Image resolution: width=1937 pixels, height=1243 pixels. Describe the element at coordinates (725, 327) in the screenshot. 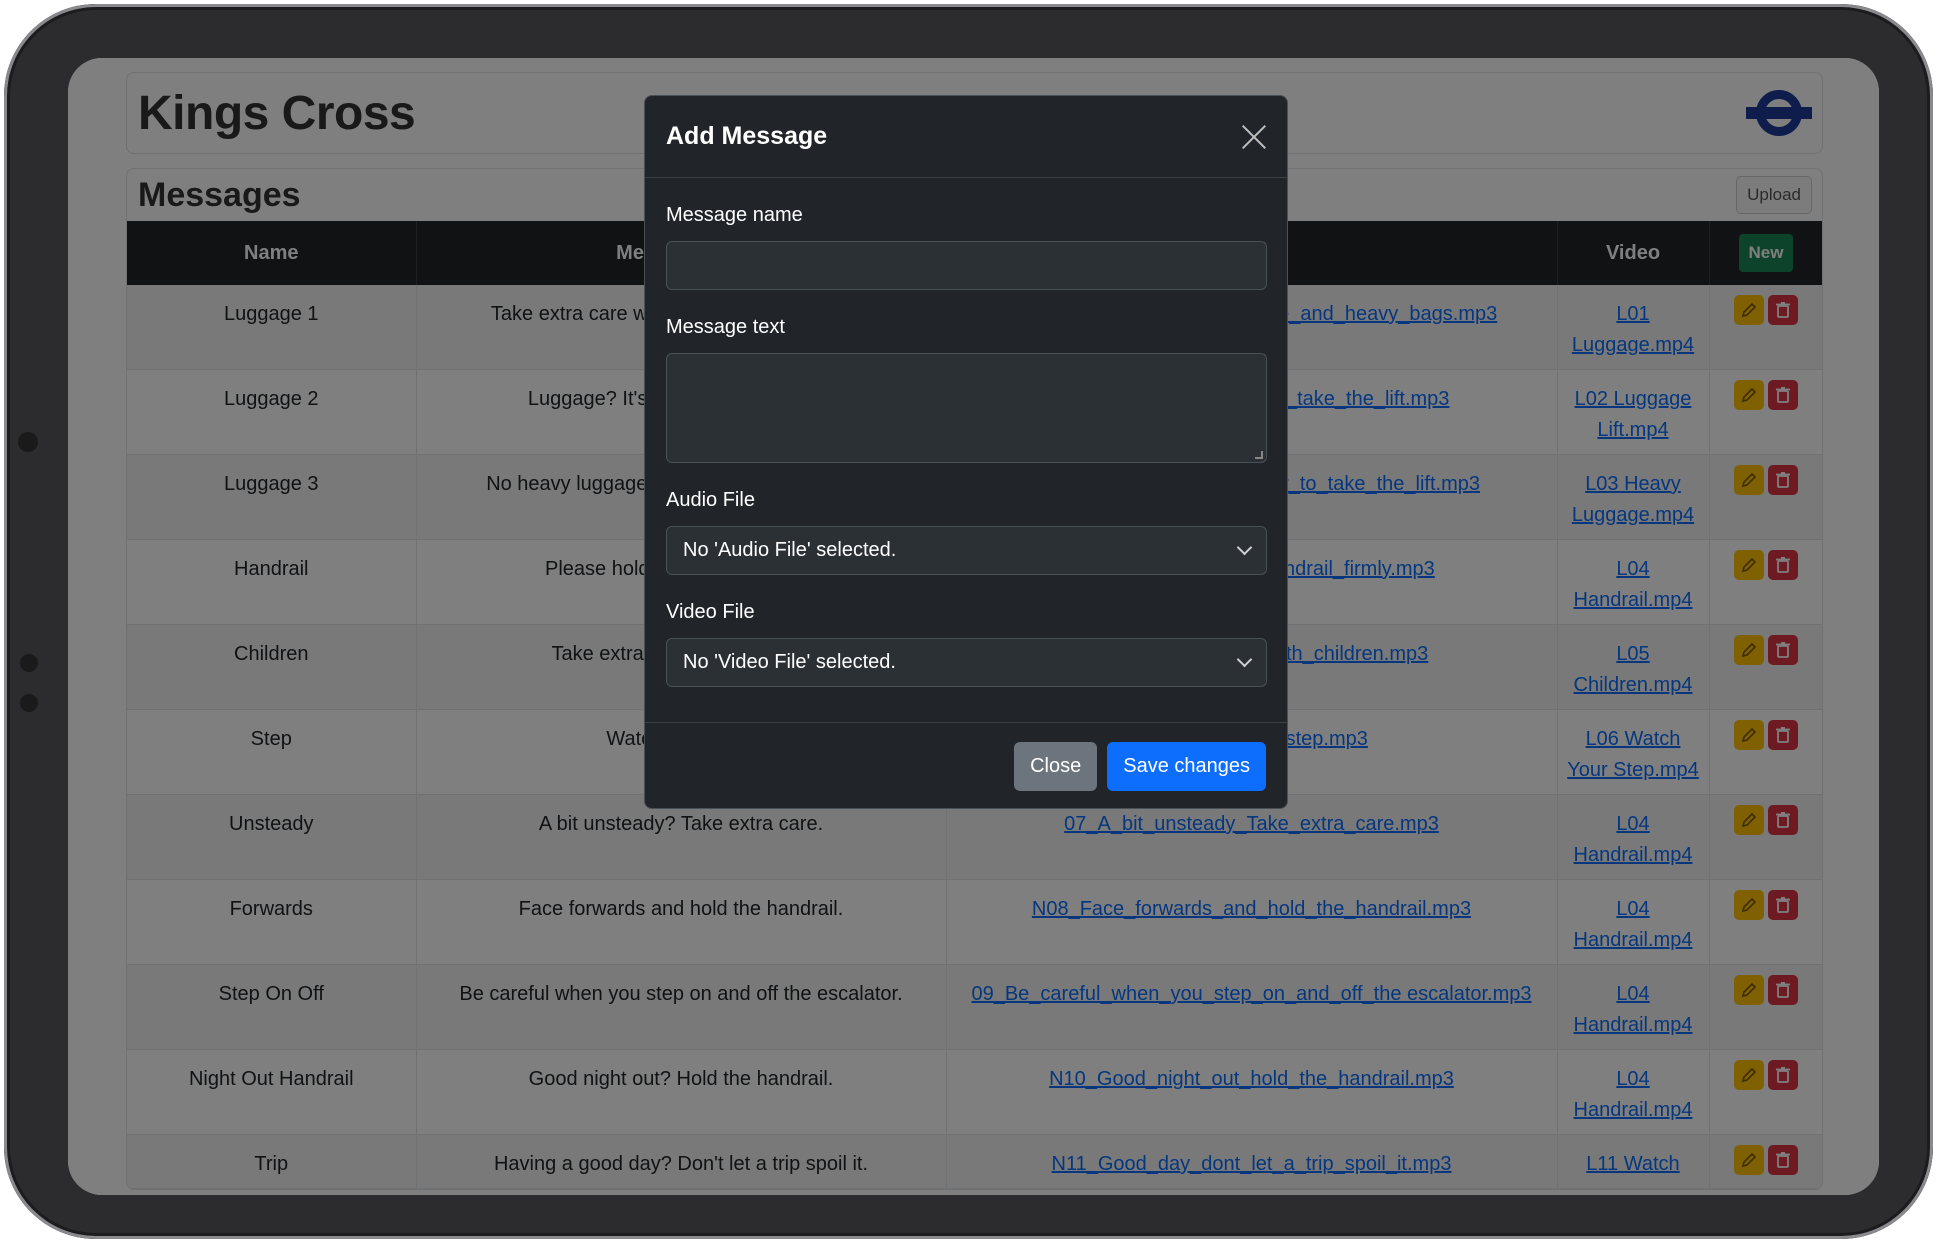

I see `message-text-label: Message text` at that location.